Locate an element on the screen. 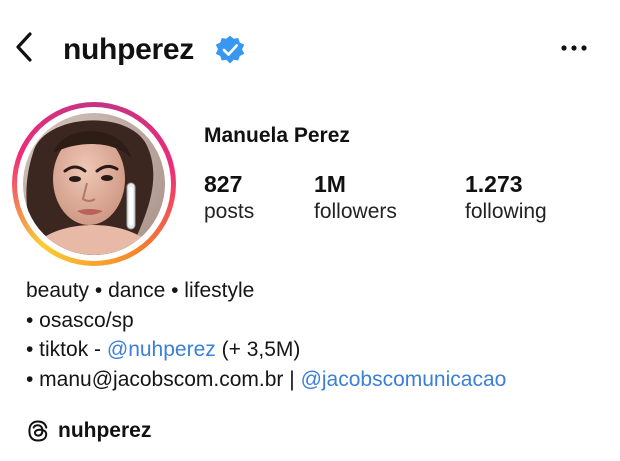  profile-photo is located at coordinates (94, 184).